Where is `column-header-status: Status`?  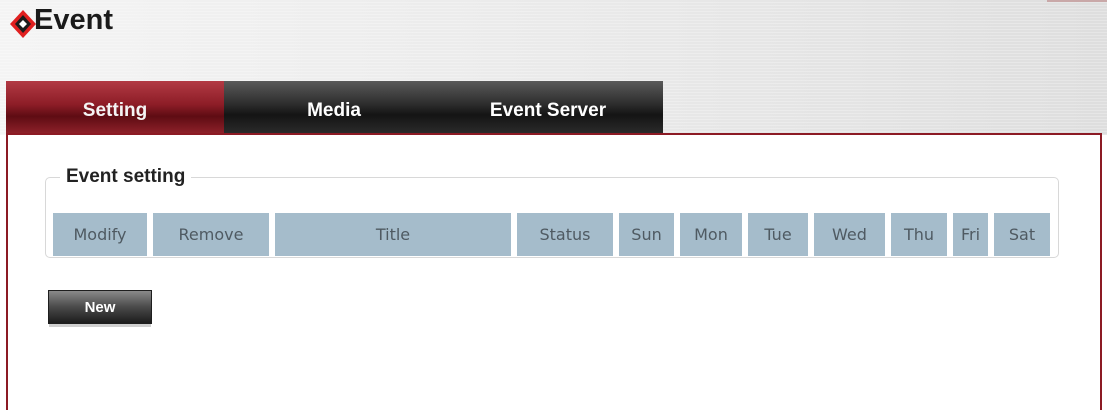 column-header-status: Status is located at coordinates (565, 234).